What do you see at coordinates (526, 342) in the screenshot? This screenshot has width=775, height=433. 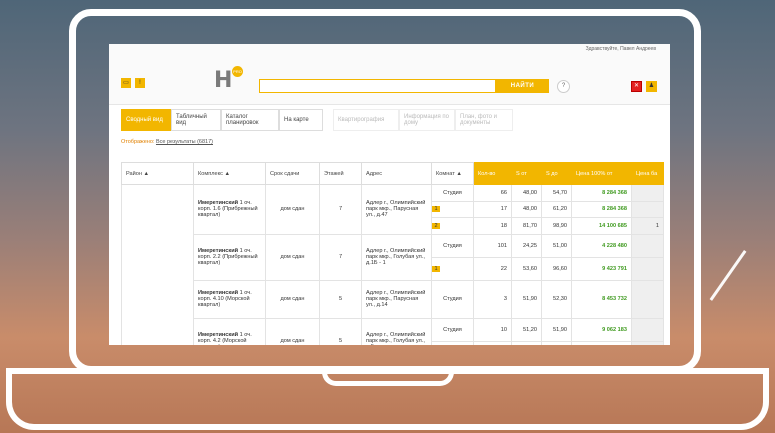 I see `s-from-cell: 72,40` at bounding box center [526, 342].